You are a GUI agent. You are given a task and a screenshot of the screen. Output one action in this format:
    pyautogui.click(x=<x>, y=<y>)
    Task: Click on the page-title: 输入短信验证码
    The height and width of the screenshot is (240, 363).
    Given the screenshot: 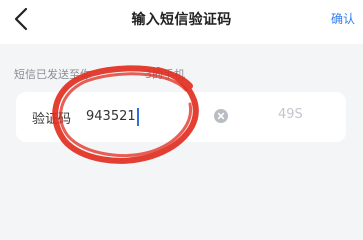 What is the action you would take?
    pyautogui.click(x=181, y=20)
    